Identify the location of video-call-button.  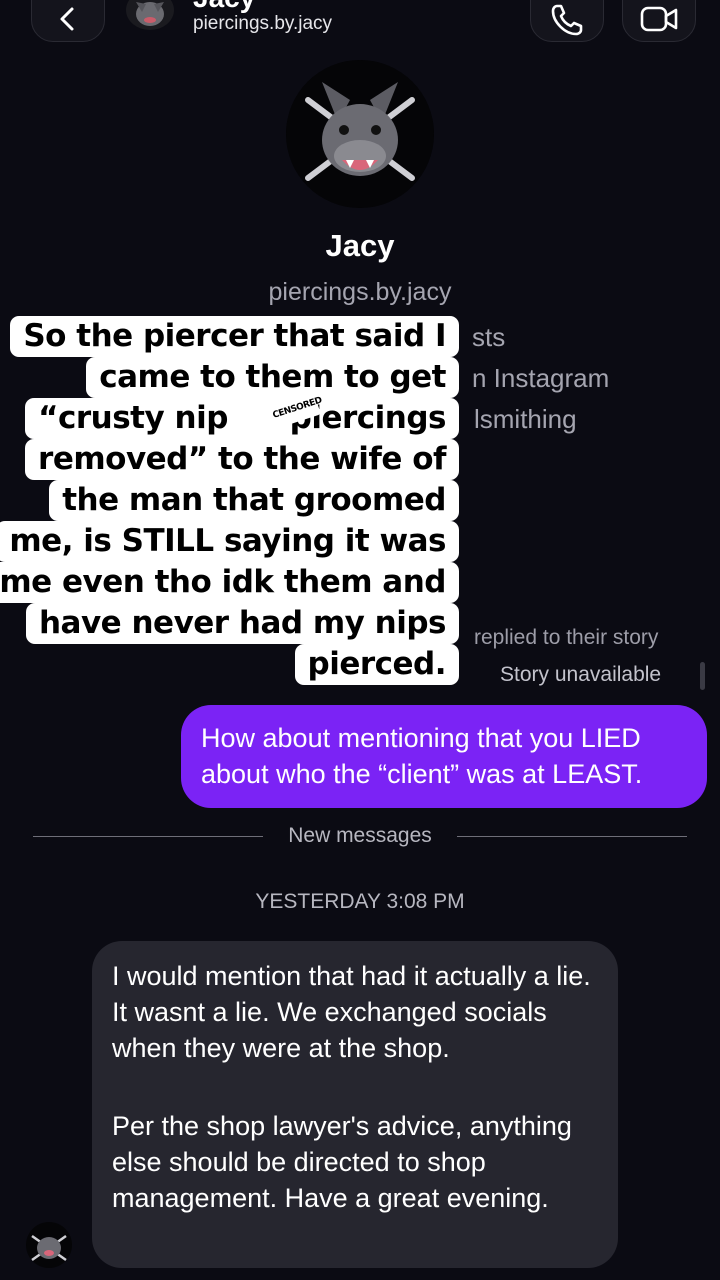
(659, 21).